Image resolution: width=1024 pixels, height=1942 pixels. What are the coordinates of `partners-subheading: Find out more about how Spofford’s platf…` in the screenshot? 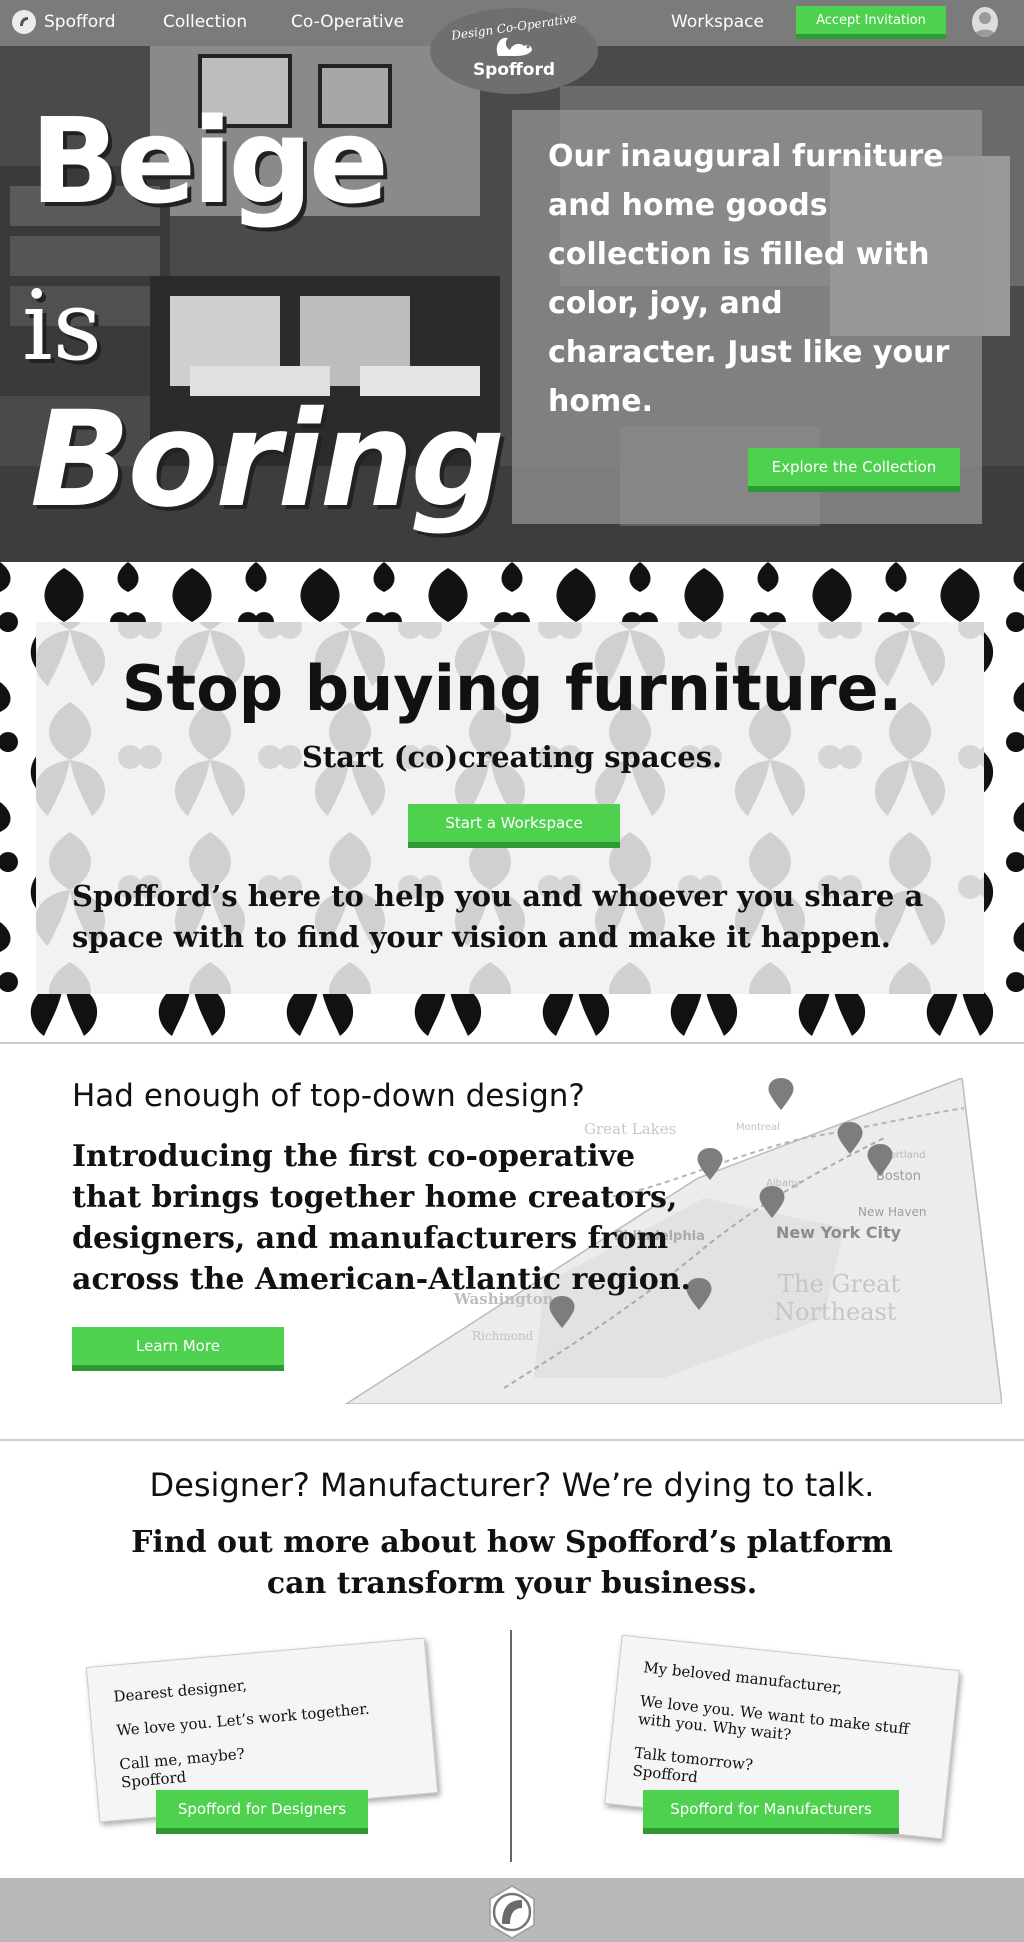 It's located at (512, 1563).